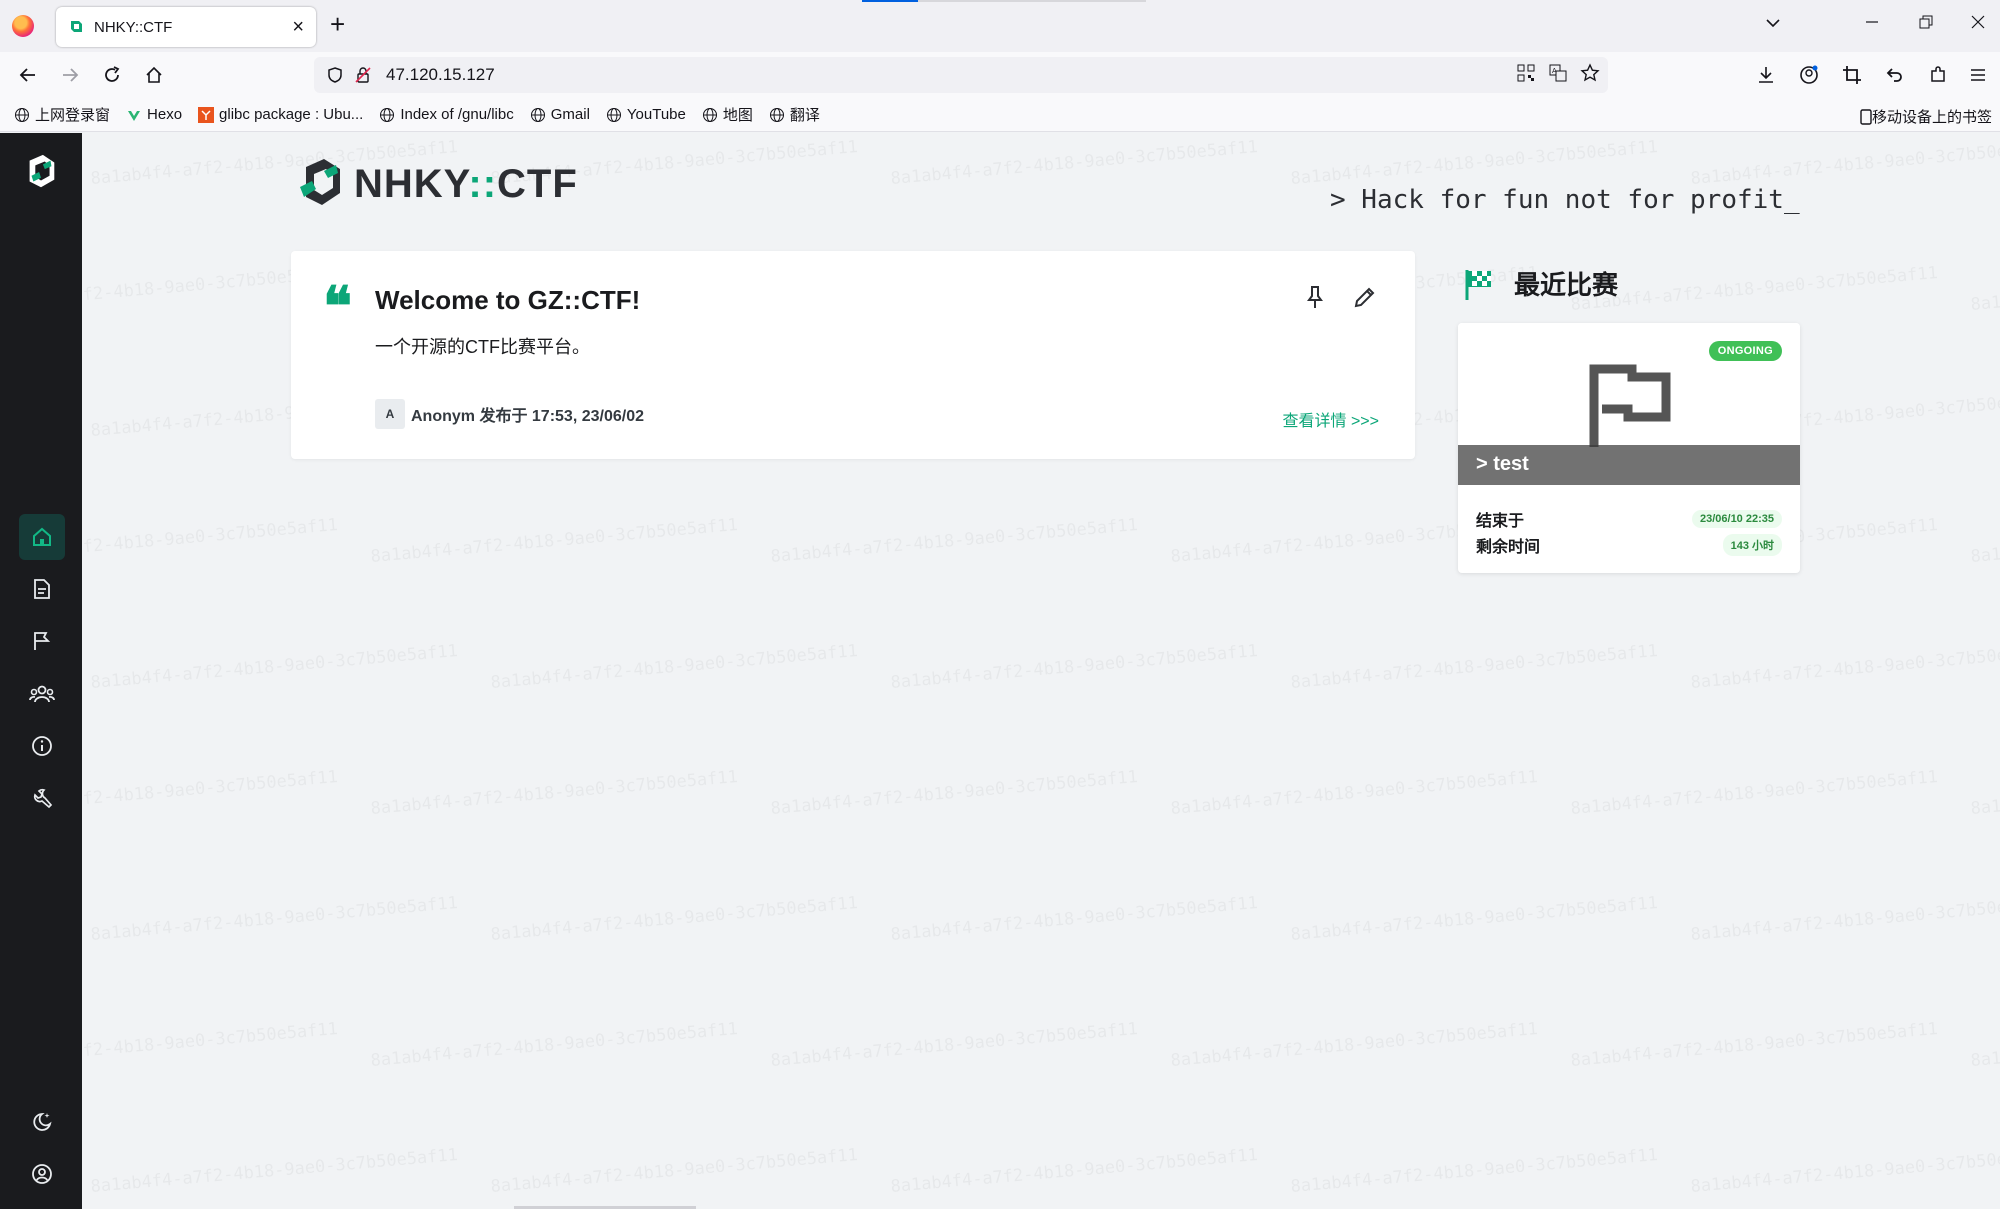 The height and width of the screenshot is (1209, 2000). What do you see at coordinates (446, 114) in the screenshot?
I see `bookmark-item: Index of /gnu/libc` at bounding box center [446, 114].